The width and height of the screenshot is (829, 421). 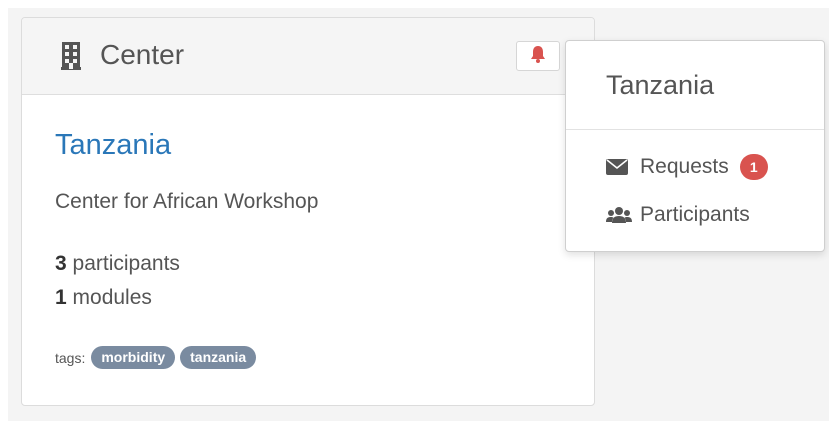 What do you see at coordinates (71, 56) in the screenshot?
I see `building-icon` at bounding box center [71, 56].